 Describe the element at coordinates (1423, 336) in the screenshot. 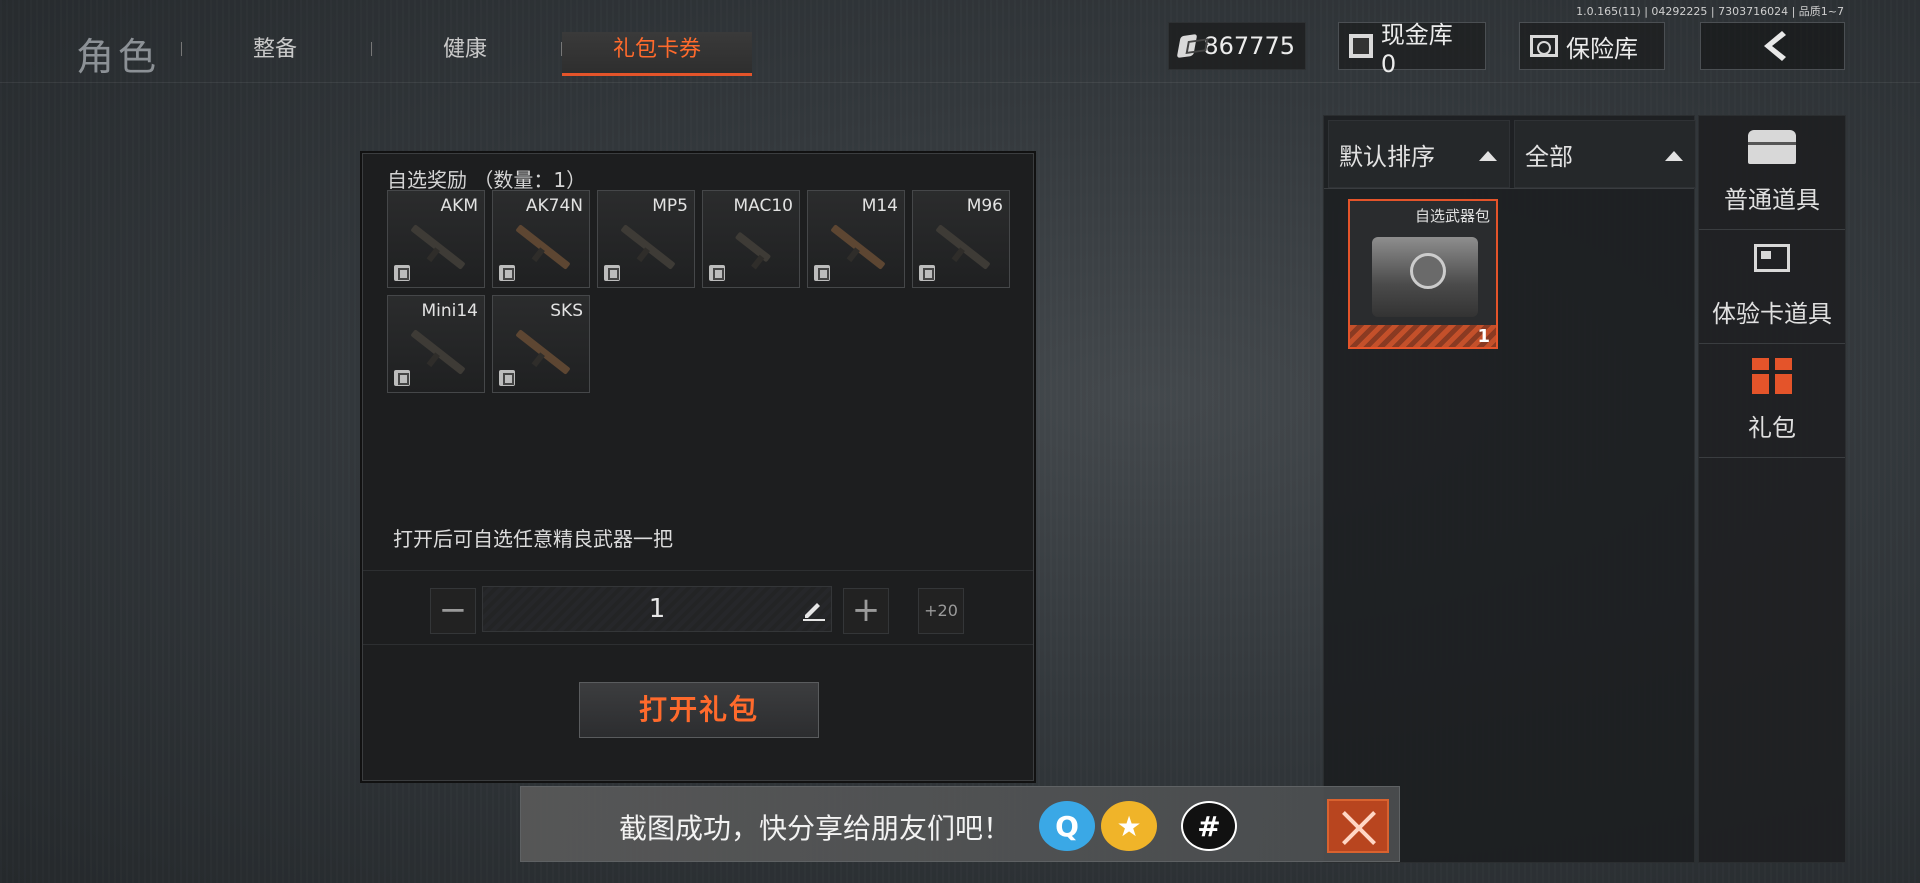

I see `rarity-stripe` at that location.